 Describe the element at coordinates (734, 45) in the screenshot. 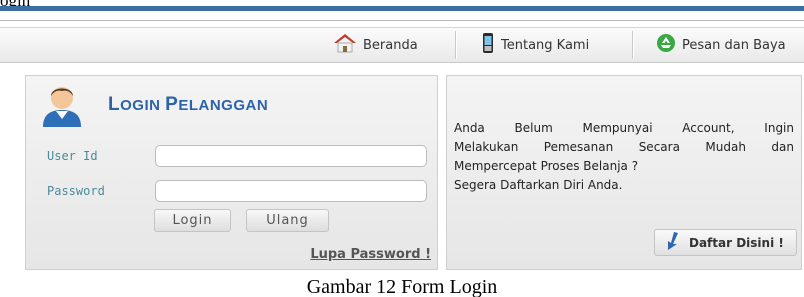

I see `nav-label-pesan-dan-bayar: Pesan dan Baya` at that location.